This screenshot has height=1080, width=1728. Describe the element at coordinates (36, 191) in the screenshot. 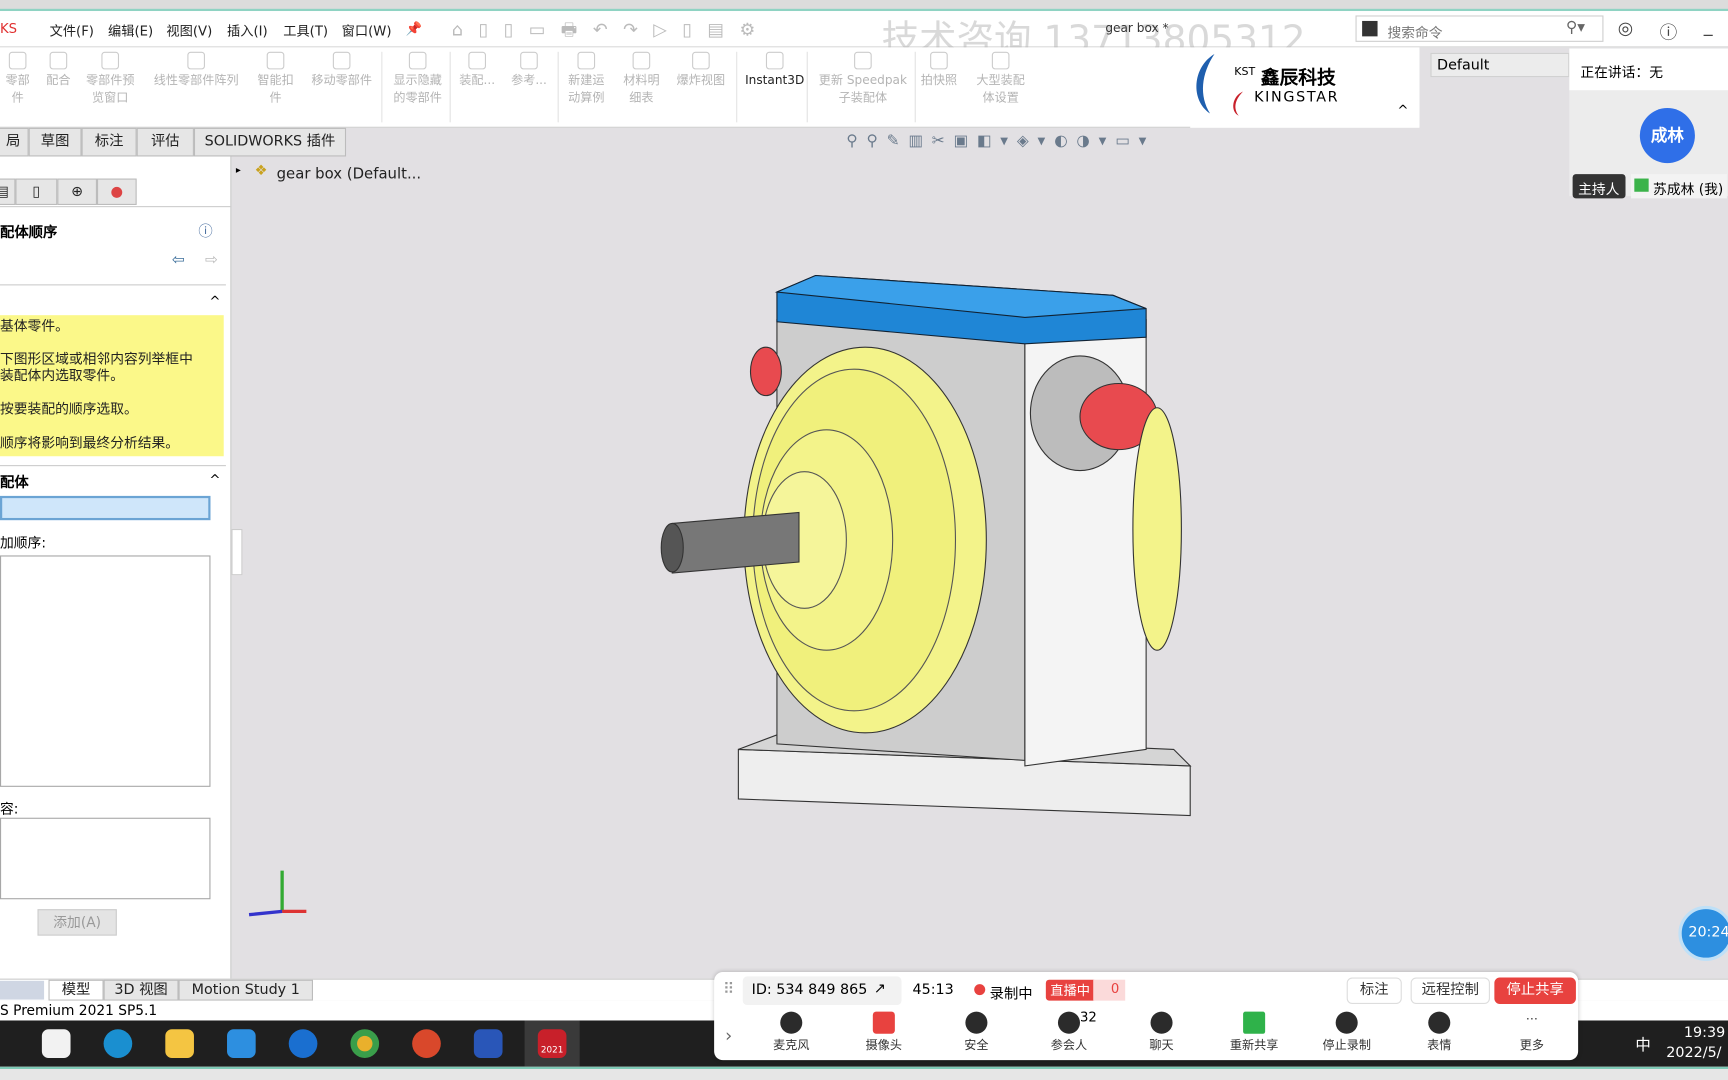

I see `property-manager-tab-icon: ▯` at that location.